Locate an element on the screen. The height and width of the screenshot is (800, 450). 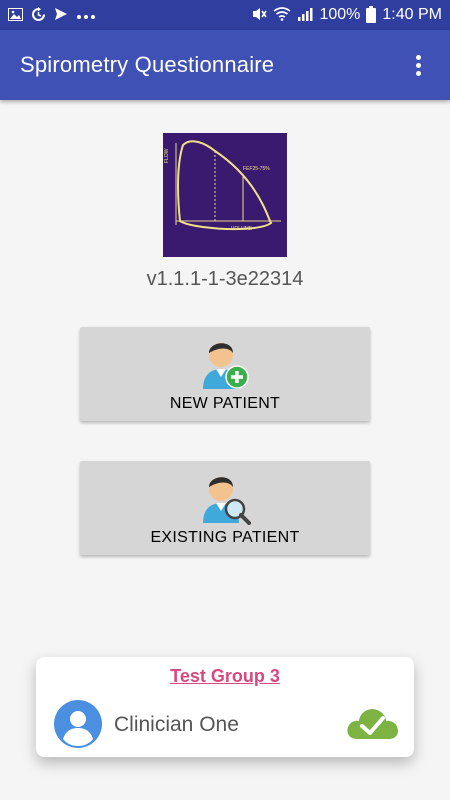
image-icon is located at coordinates (15, 15).